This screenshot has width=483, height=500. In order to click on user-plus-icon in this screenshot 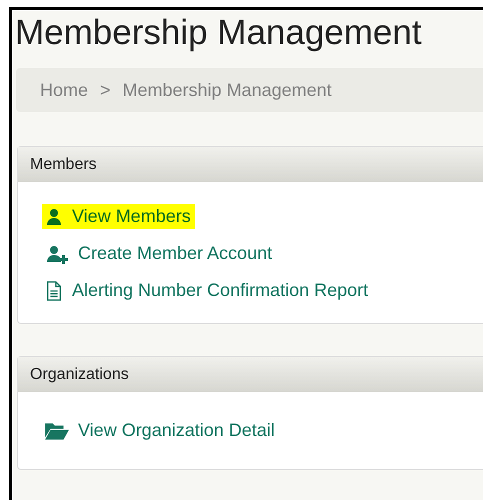, I will do `click(57, 254)`.